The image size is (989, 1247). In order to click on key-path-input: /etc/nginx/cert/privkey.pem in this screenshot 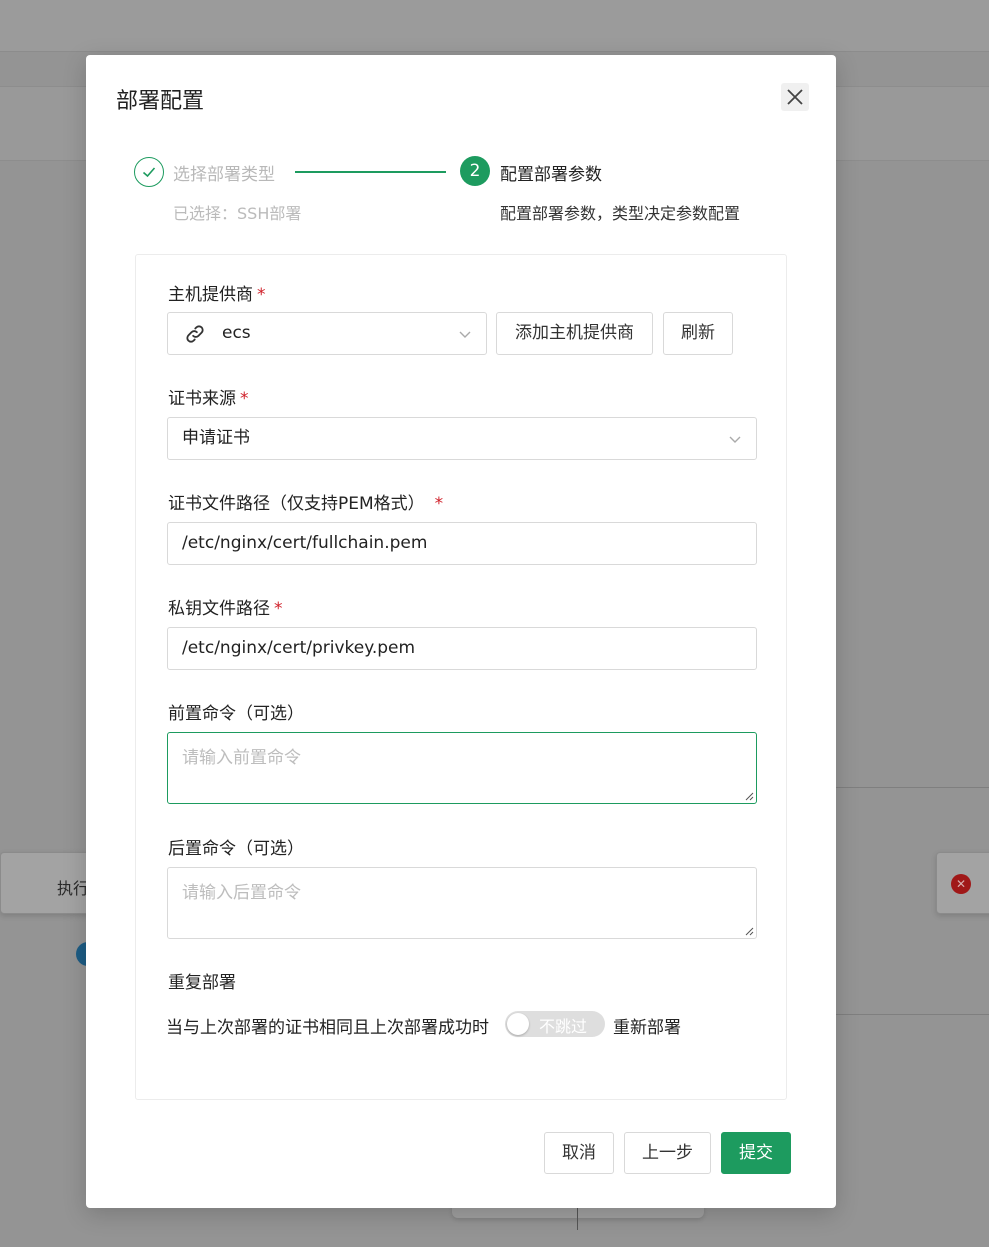, I will do `click(462, 648)`.